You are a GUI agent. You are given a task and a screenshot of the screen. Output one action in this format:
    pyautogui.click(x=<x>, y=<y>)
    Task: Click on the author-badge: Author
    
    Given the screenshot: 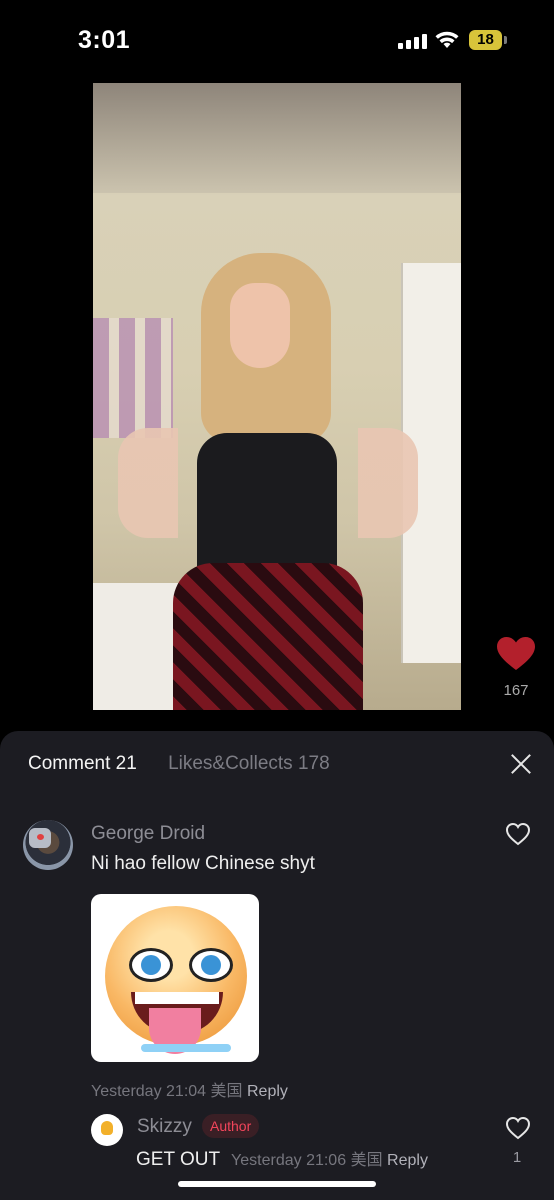 What is the action you would take?
    pyautogui.click(x=231, y=1126)
    